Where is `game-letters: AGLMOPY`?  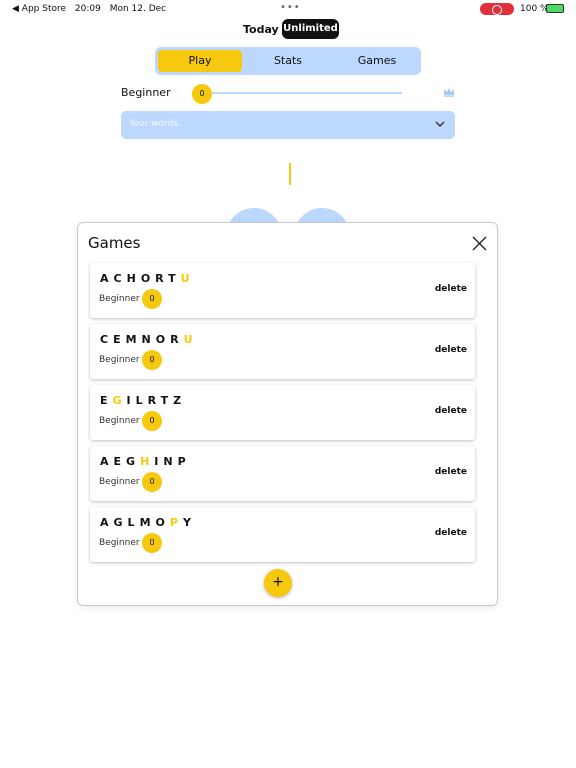
game-letters: AGLMOPY is located at coordinates (148, 522).